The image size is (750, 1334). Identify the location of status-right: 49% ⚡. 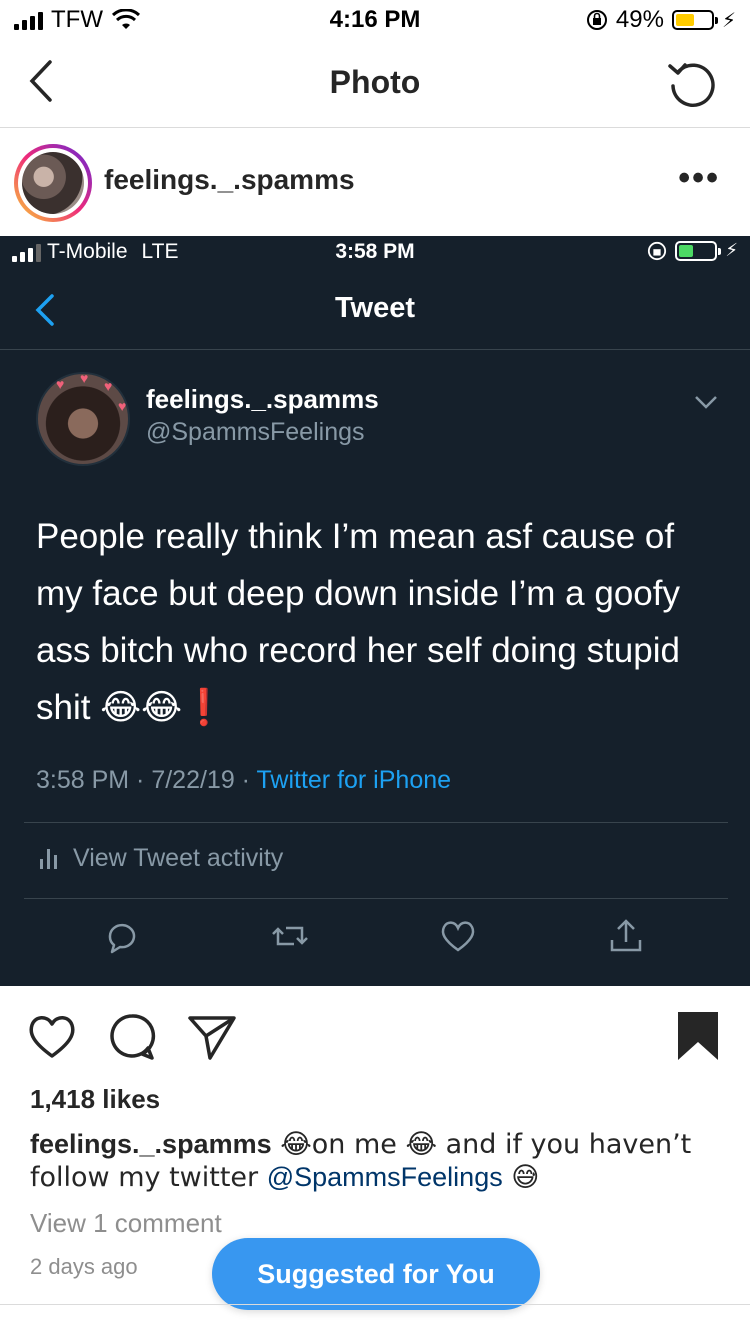
(661, 20).